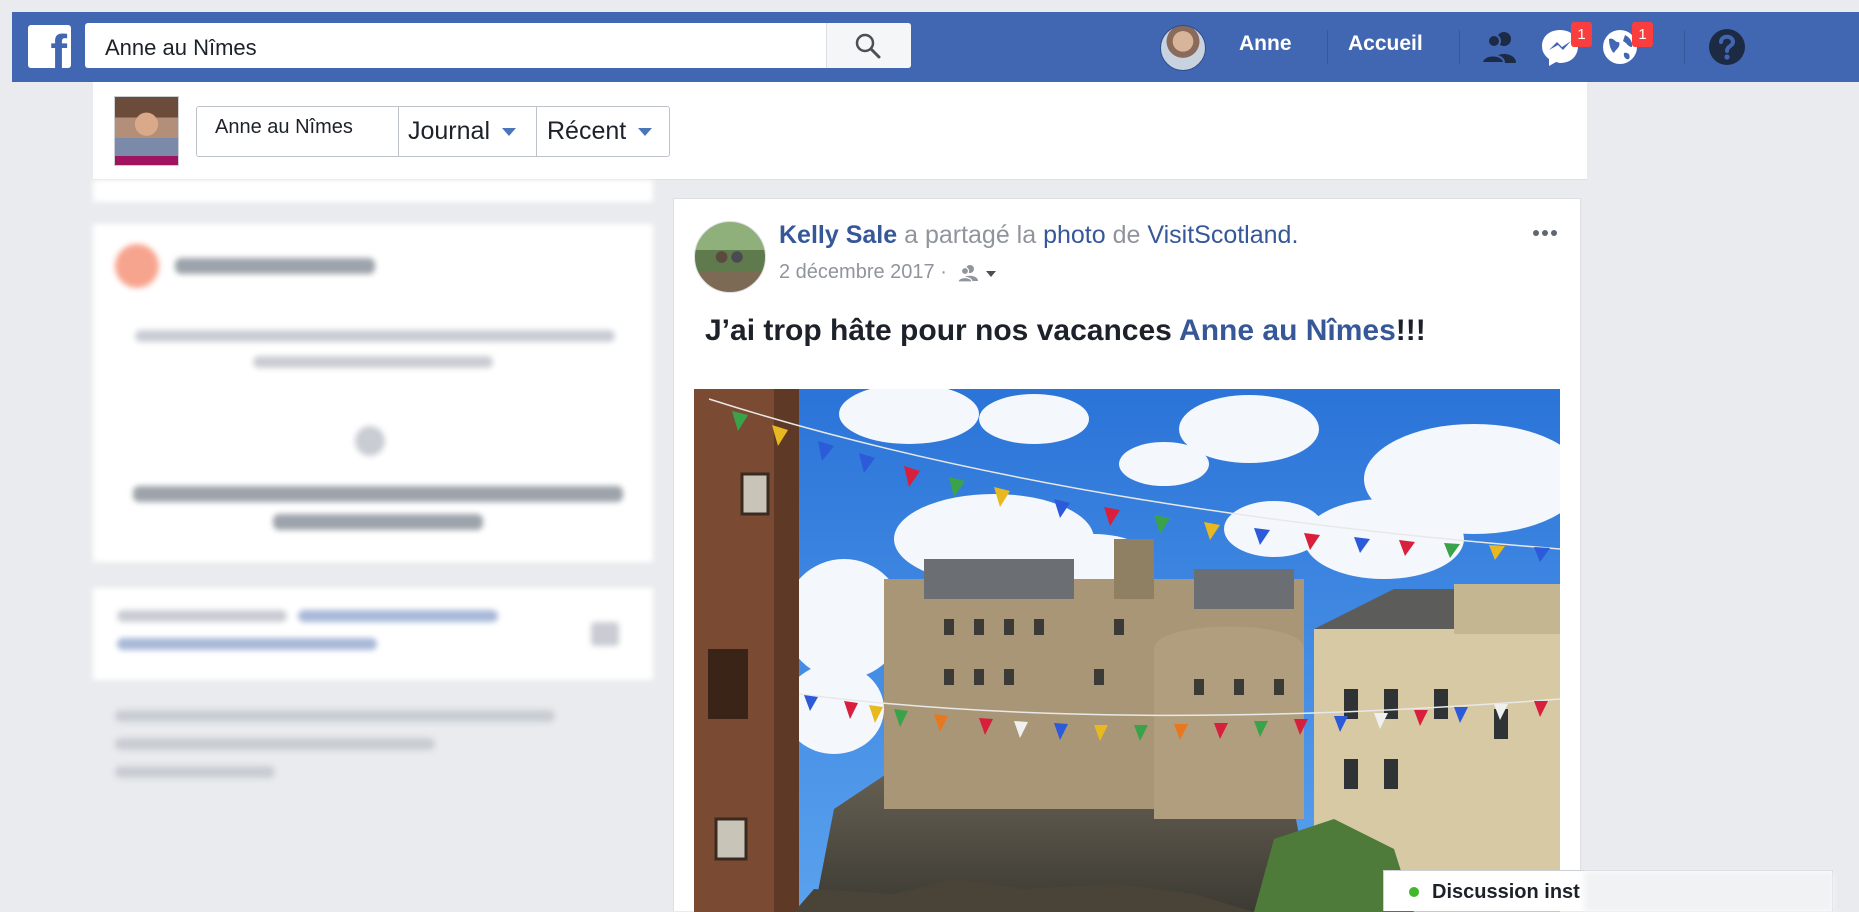 This screenshot has width=1859, height=912. I want to click on home-link: Accueil, so click(1385, 44).